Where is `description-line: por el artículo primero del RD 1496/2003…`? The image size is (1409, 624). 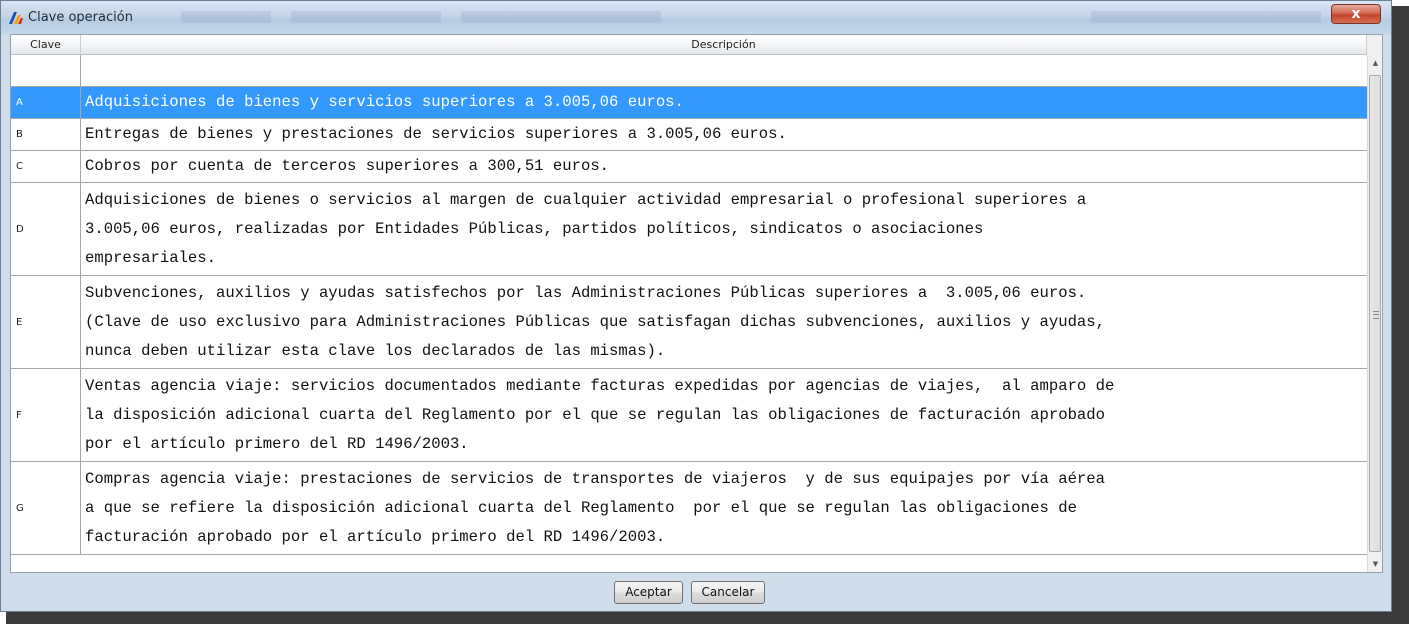 description-line: por el artículo primero del RD 1496/2003… is located at coordinates (277, 444).